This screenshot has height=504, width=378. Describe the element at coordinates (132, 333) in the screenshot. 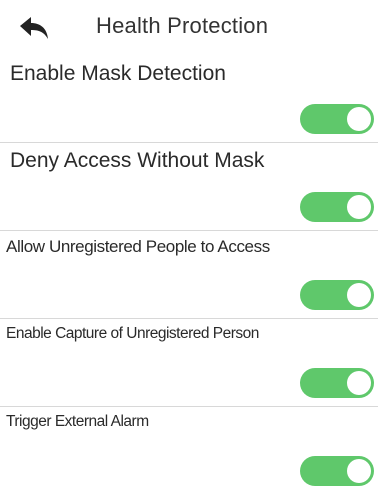

I see `setting-label: Enable Capture of Unregistered Person` at that location.